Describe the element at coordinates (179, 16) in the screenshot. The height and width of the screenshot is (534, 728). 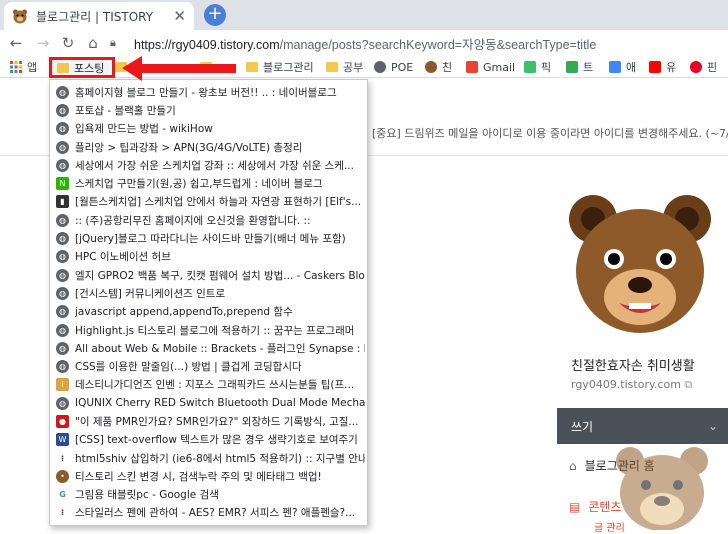
I see `close-tab-icon: ✕` at that location.